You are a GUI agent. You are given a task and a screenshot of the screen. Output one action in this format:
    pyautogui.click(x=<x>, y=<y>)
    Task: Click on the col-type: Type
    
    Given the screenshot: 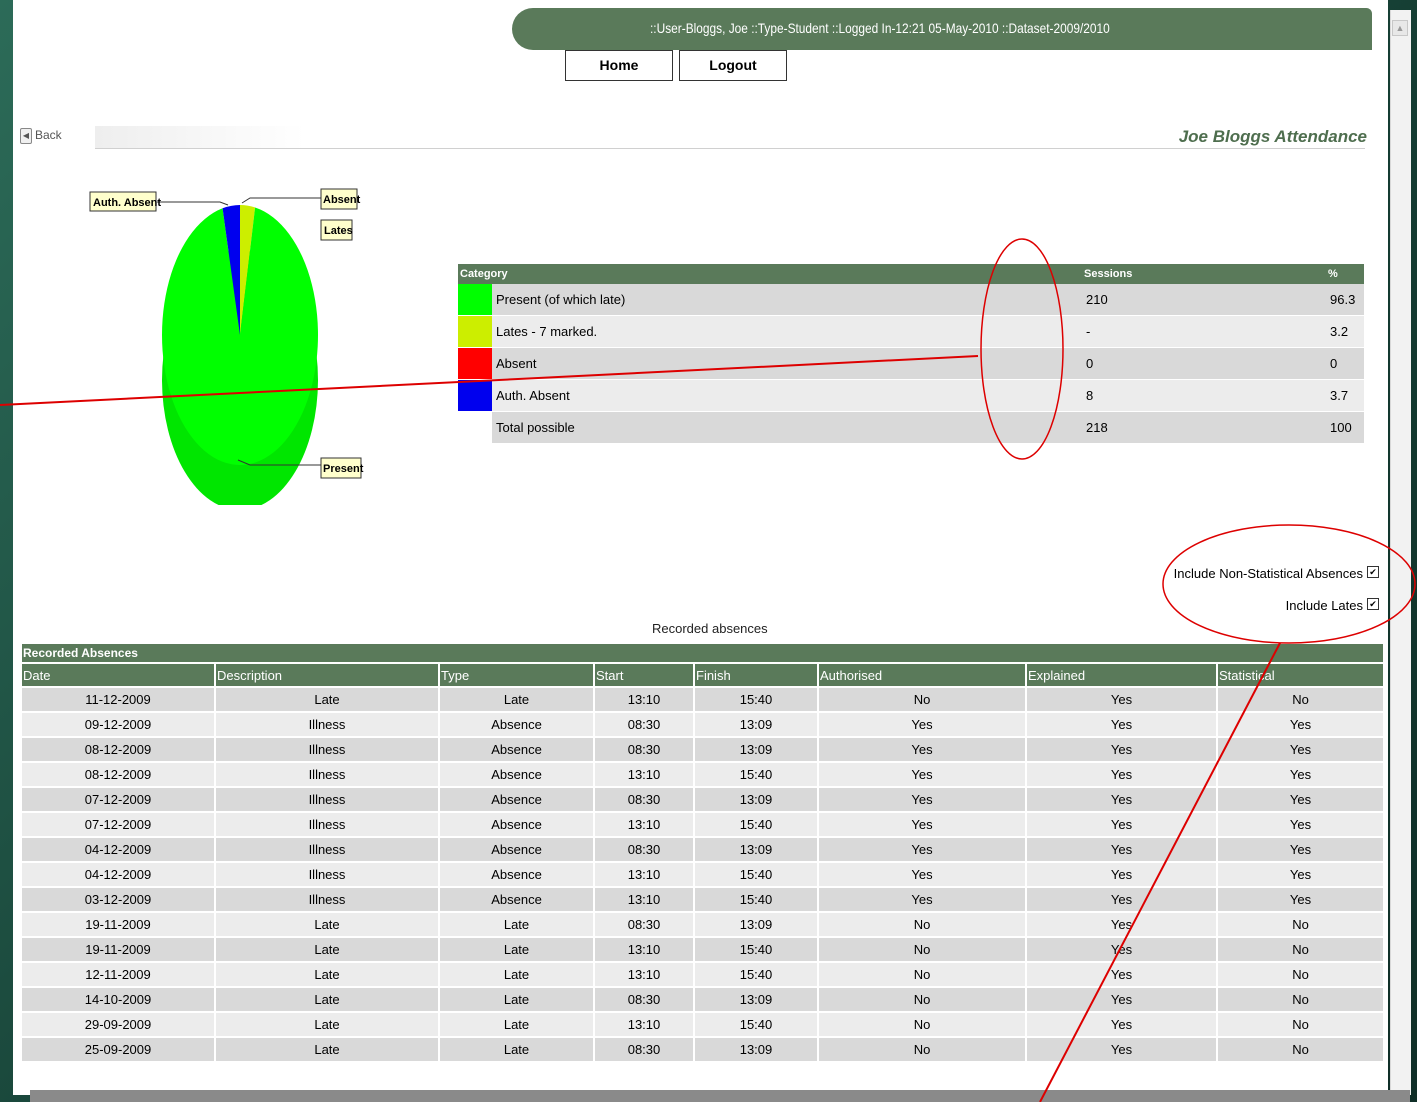 What is the action you would take?
    pyautogui.click(x=516, y=675)
    